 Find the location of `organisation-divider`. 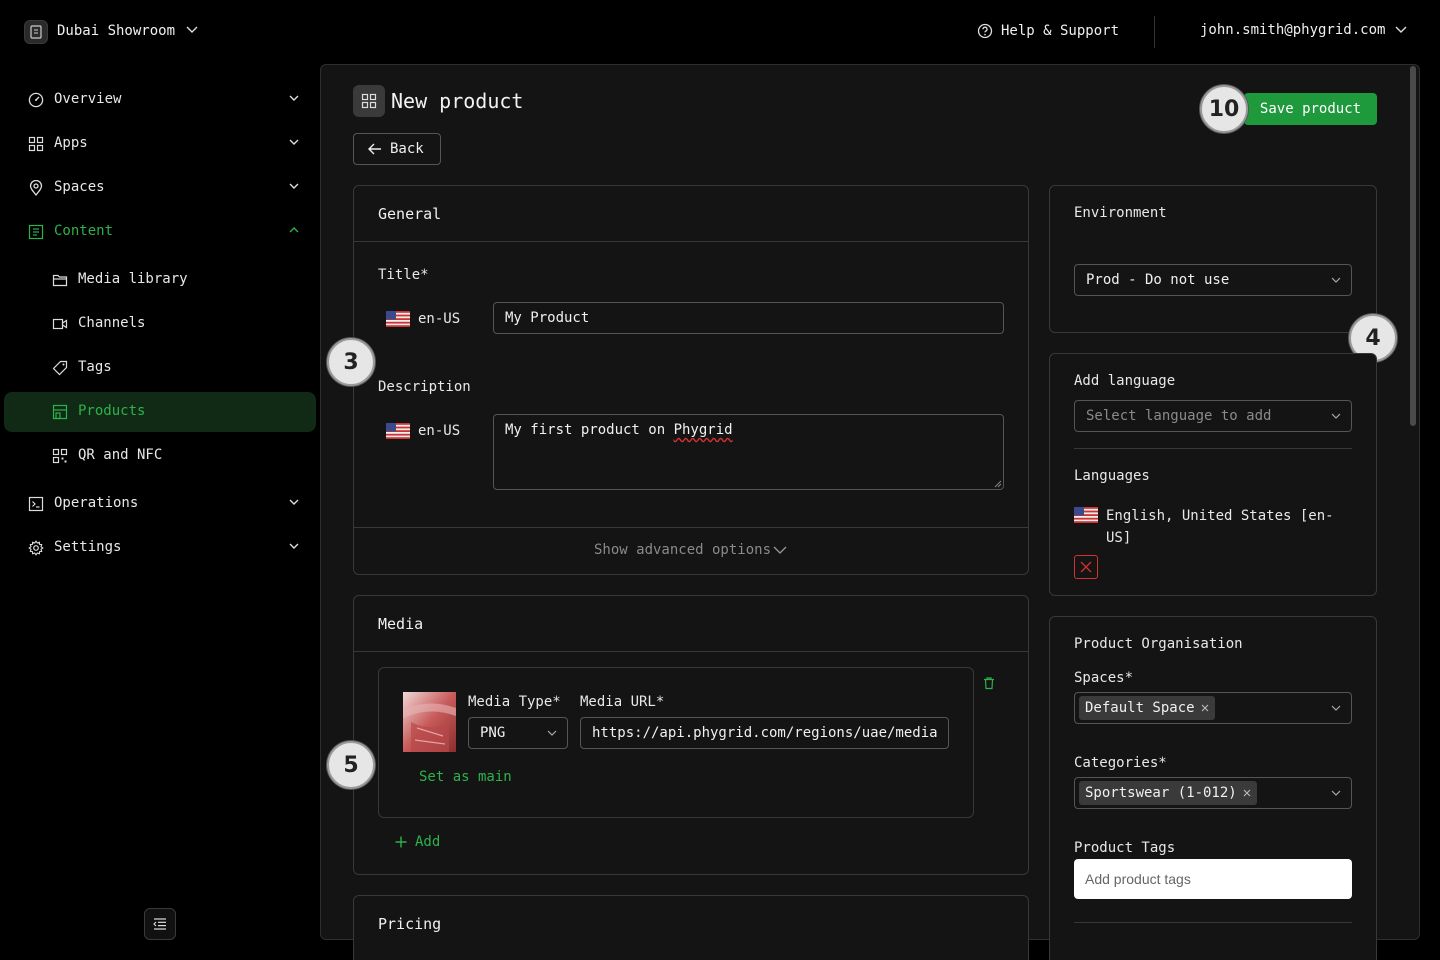

organisation-divider is located at coordinates (1213, 922).